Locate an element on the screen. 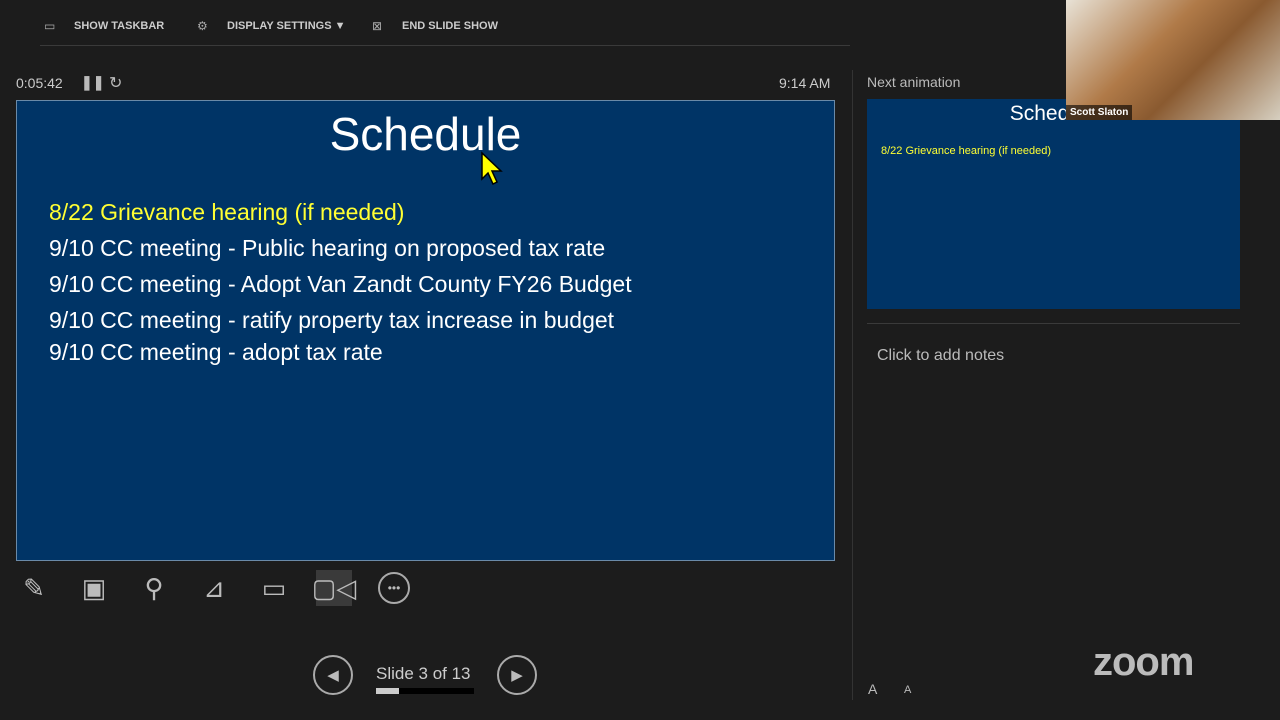  zoom-logo: zoom is located at coordinates (1143, 662).